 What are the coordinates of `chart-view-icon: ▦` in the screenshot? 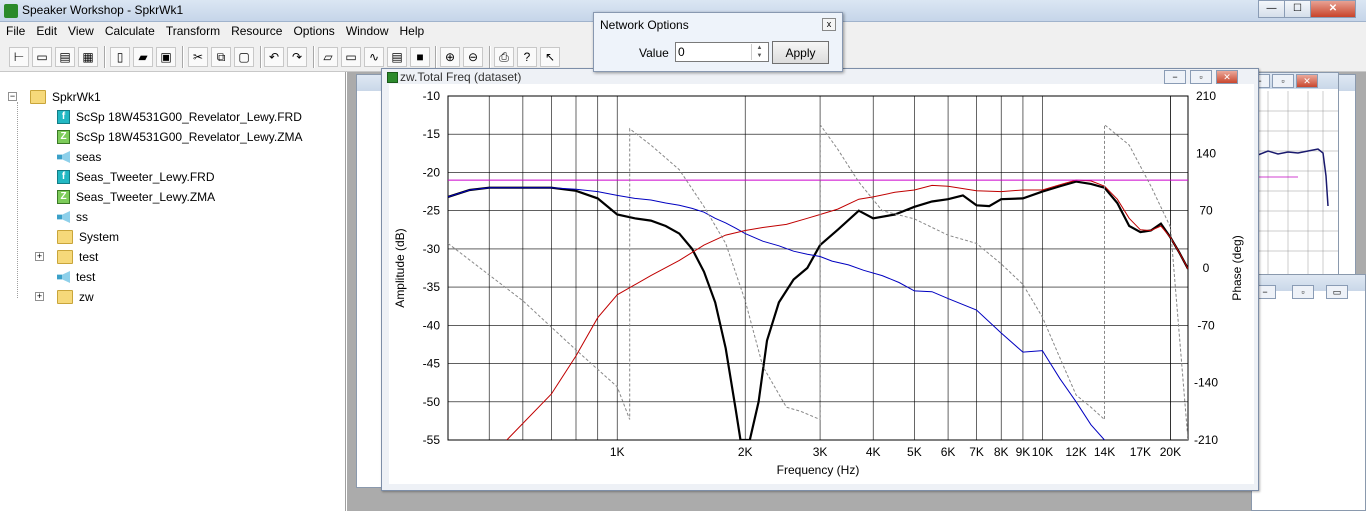 It's located at (88, 57).